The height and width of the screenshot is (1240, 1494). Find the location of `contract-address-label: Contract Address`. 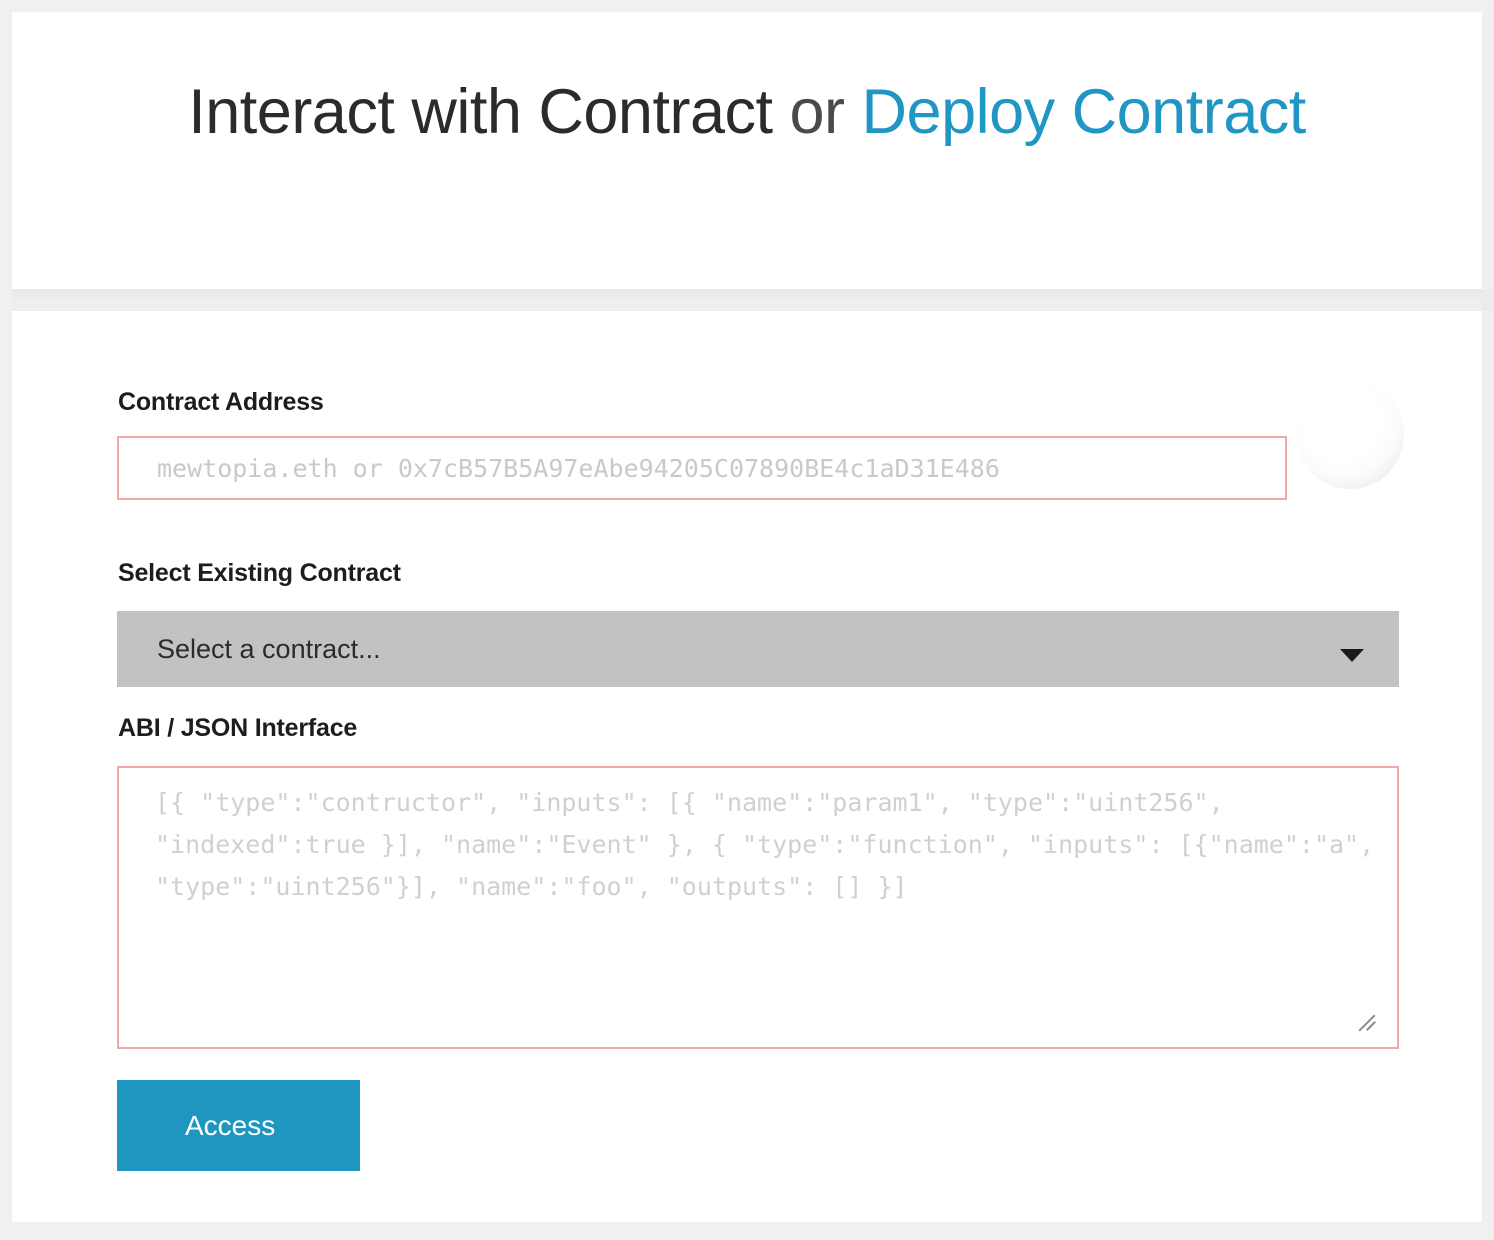

contract-address-label: Contract Address is located at coordinates (221, 402).